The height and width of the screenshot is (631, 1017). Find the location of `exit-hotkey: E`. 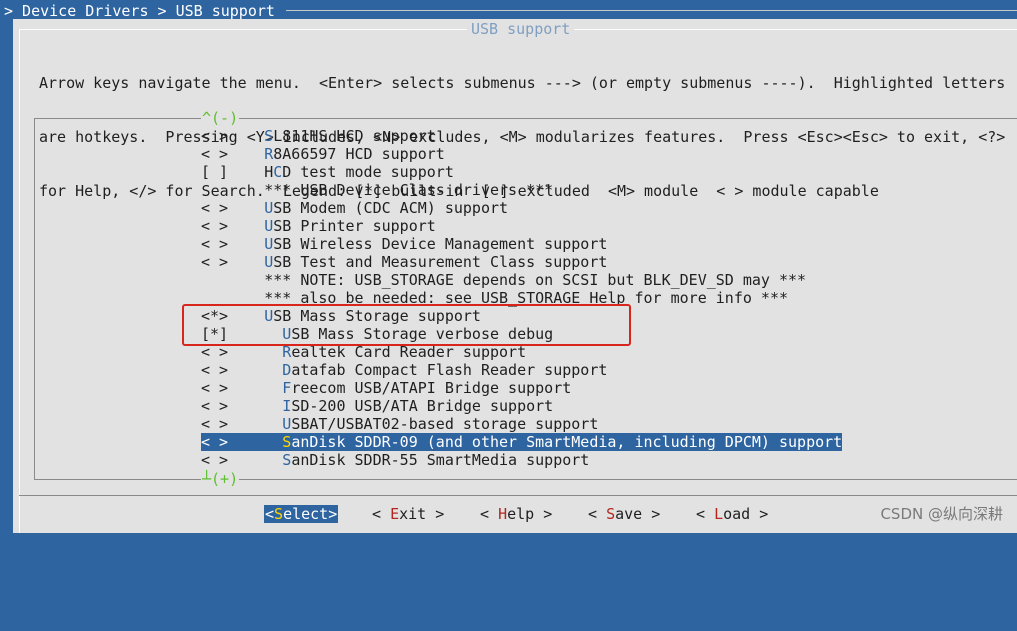

exit-hotkey: E is located at coordinates (395, 514).